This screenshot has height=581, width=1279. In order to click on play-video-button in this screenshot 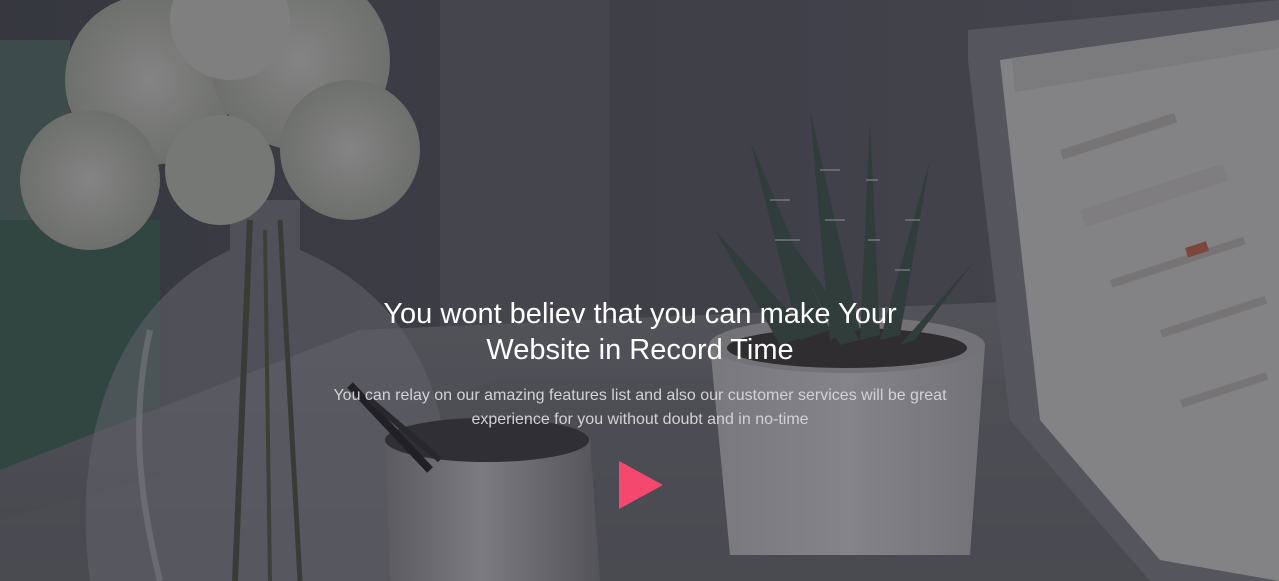, I will do `click(641, 485)`.